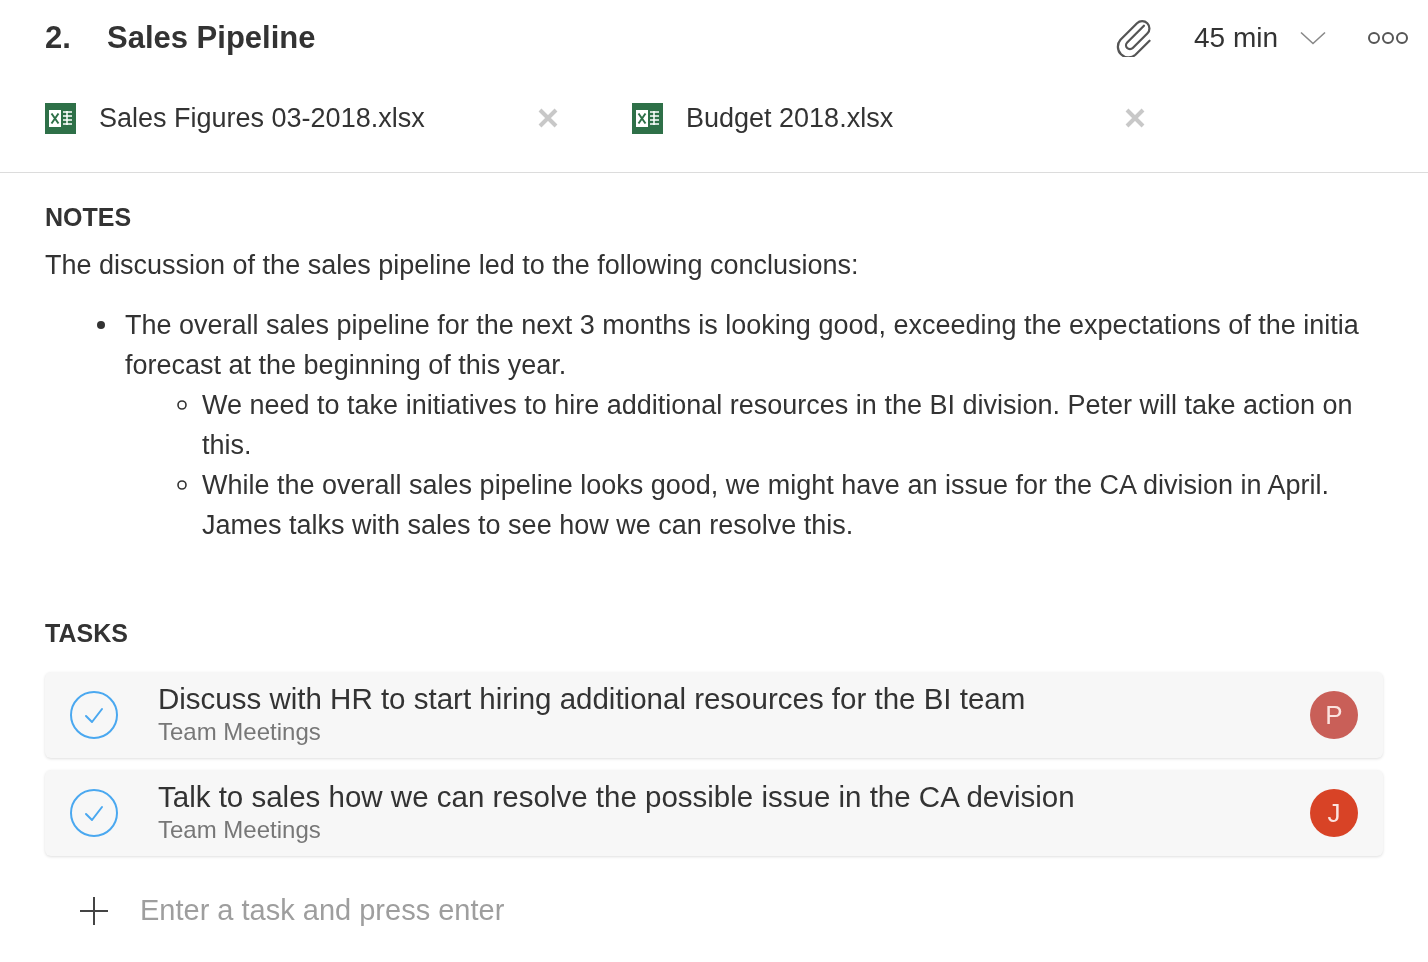  I want to click on assignee-avatar: J, so click(1334, 813).